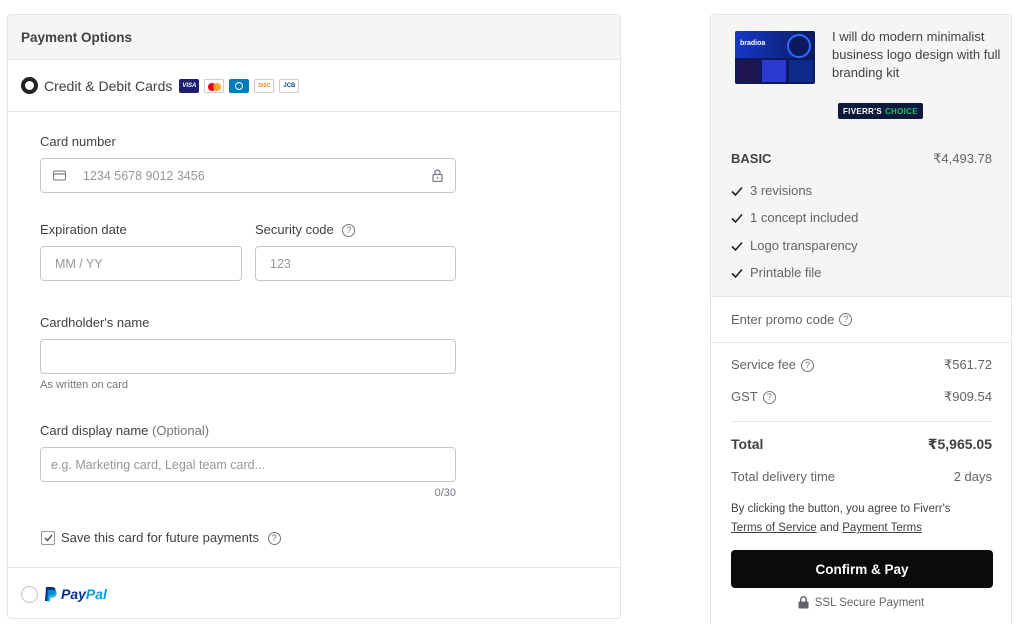 The height and width of the screenshot is (624, 1024). I want to click on gig-thumbnail: bradioa, so click(775, 57).